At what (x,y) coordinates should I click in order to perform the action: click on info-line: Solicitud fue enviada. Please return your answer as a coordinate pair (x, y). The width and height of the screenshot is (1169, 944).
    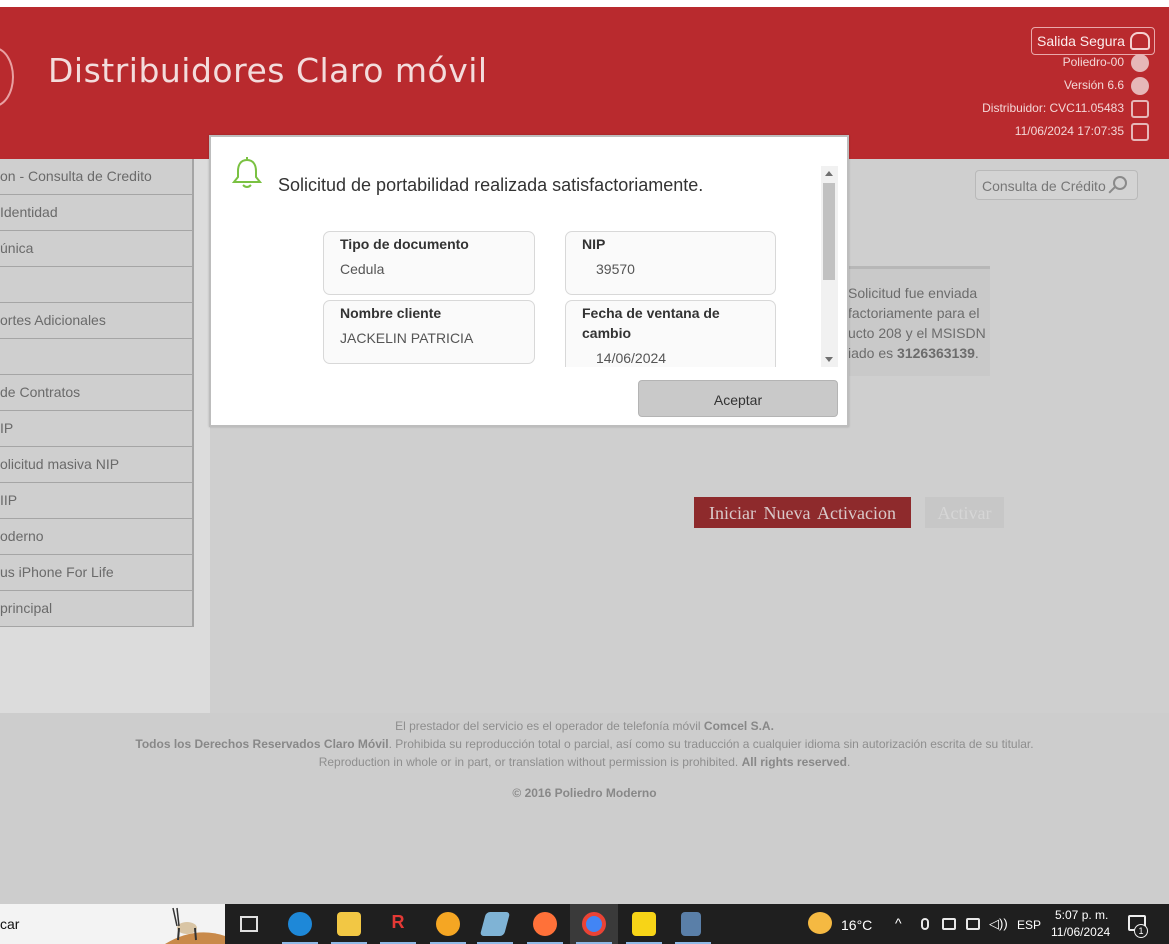
    Looking at the image, I should click on (913, 293).